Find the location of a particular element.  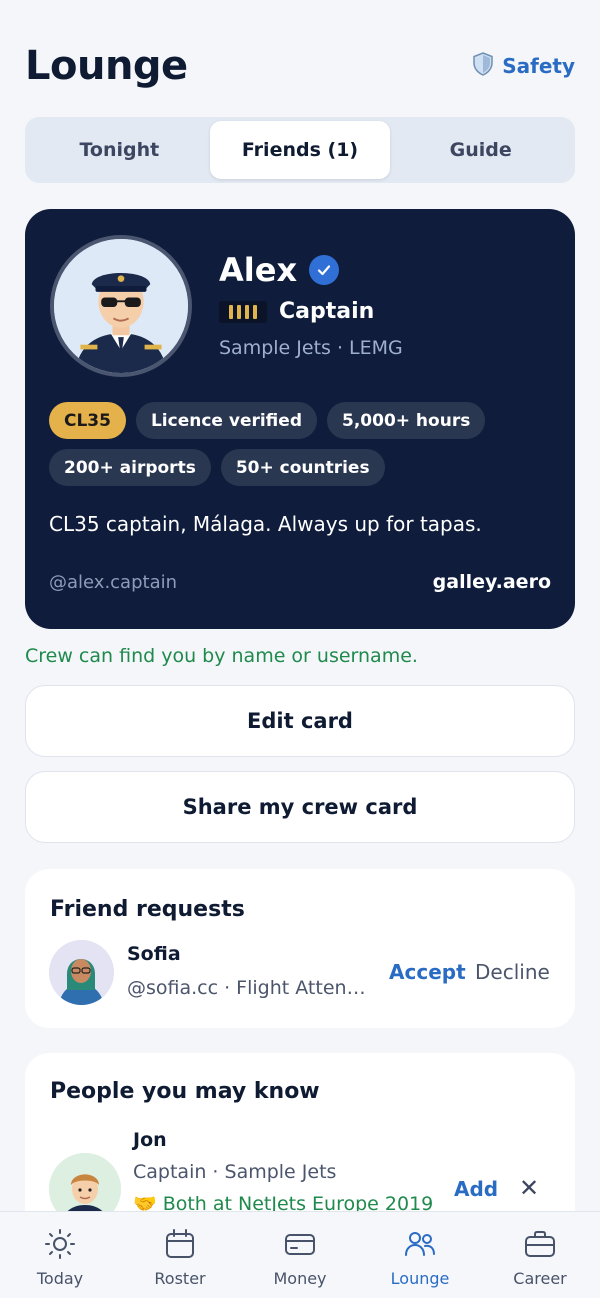

find-note: Crew can find you by name or username. is located at coordinates (221, 656).